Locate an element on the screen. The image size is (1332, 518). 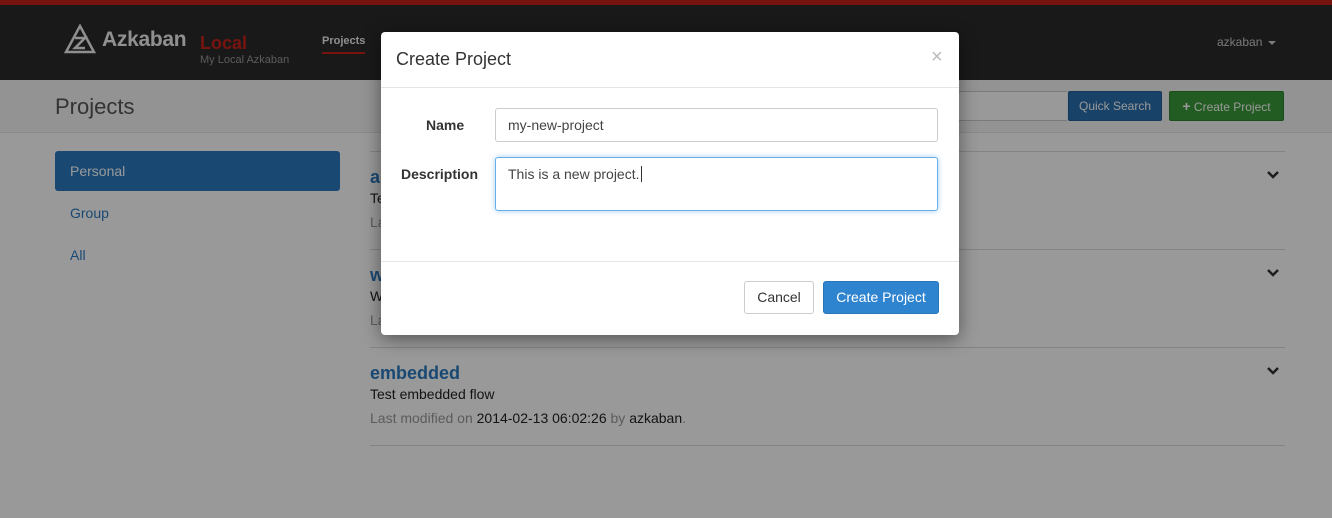
description-field: This is a new project.​ is located at coordinates (716, 184).